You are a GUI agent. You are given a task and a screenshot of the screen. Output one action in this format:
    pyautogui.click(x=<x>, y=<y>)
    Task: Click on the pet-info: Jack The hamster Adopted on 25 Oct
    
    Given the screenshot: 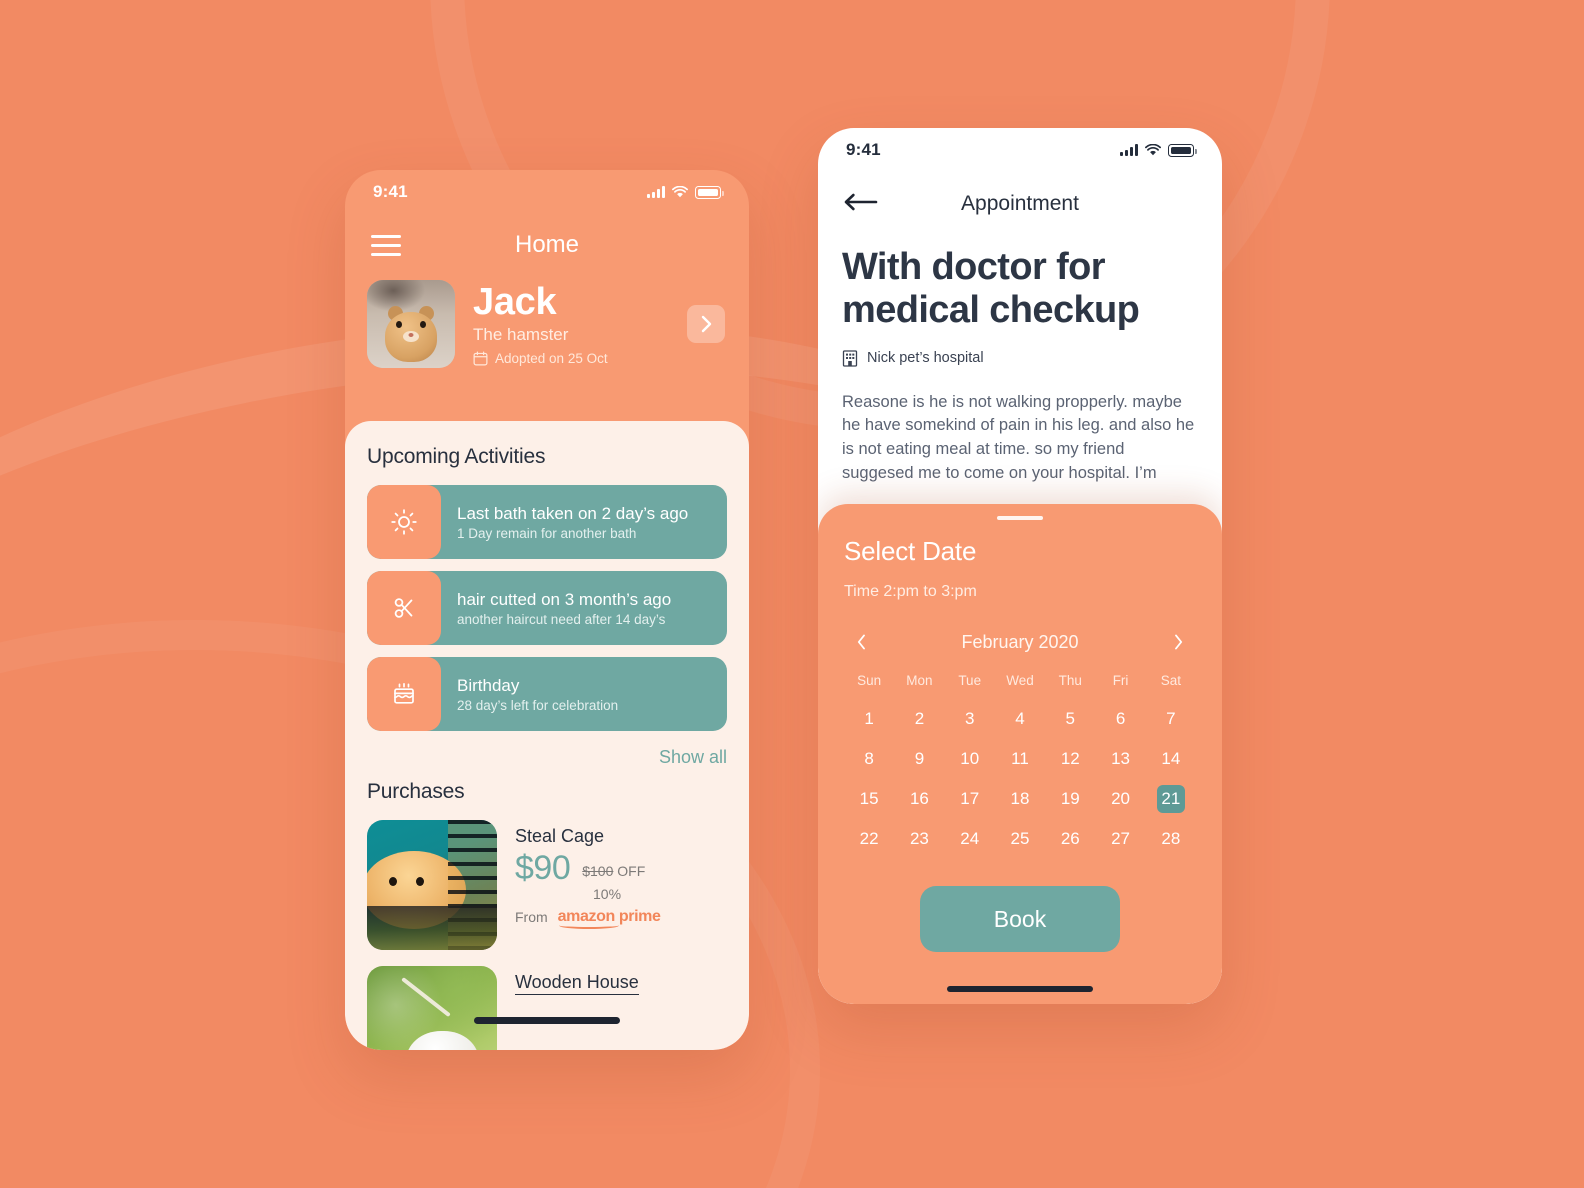 What is the action you would take?
    pyautogui.click(x=571, y=324)
    